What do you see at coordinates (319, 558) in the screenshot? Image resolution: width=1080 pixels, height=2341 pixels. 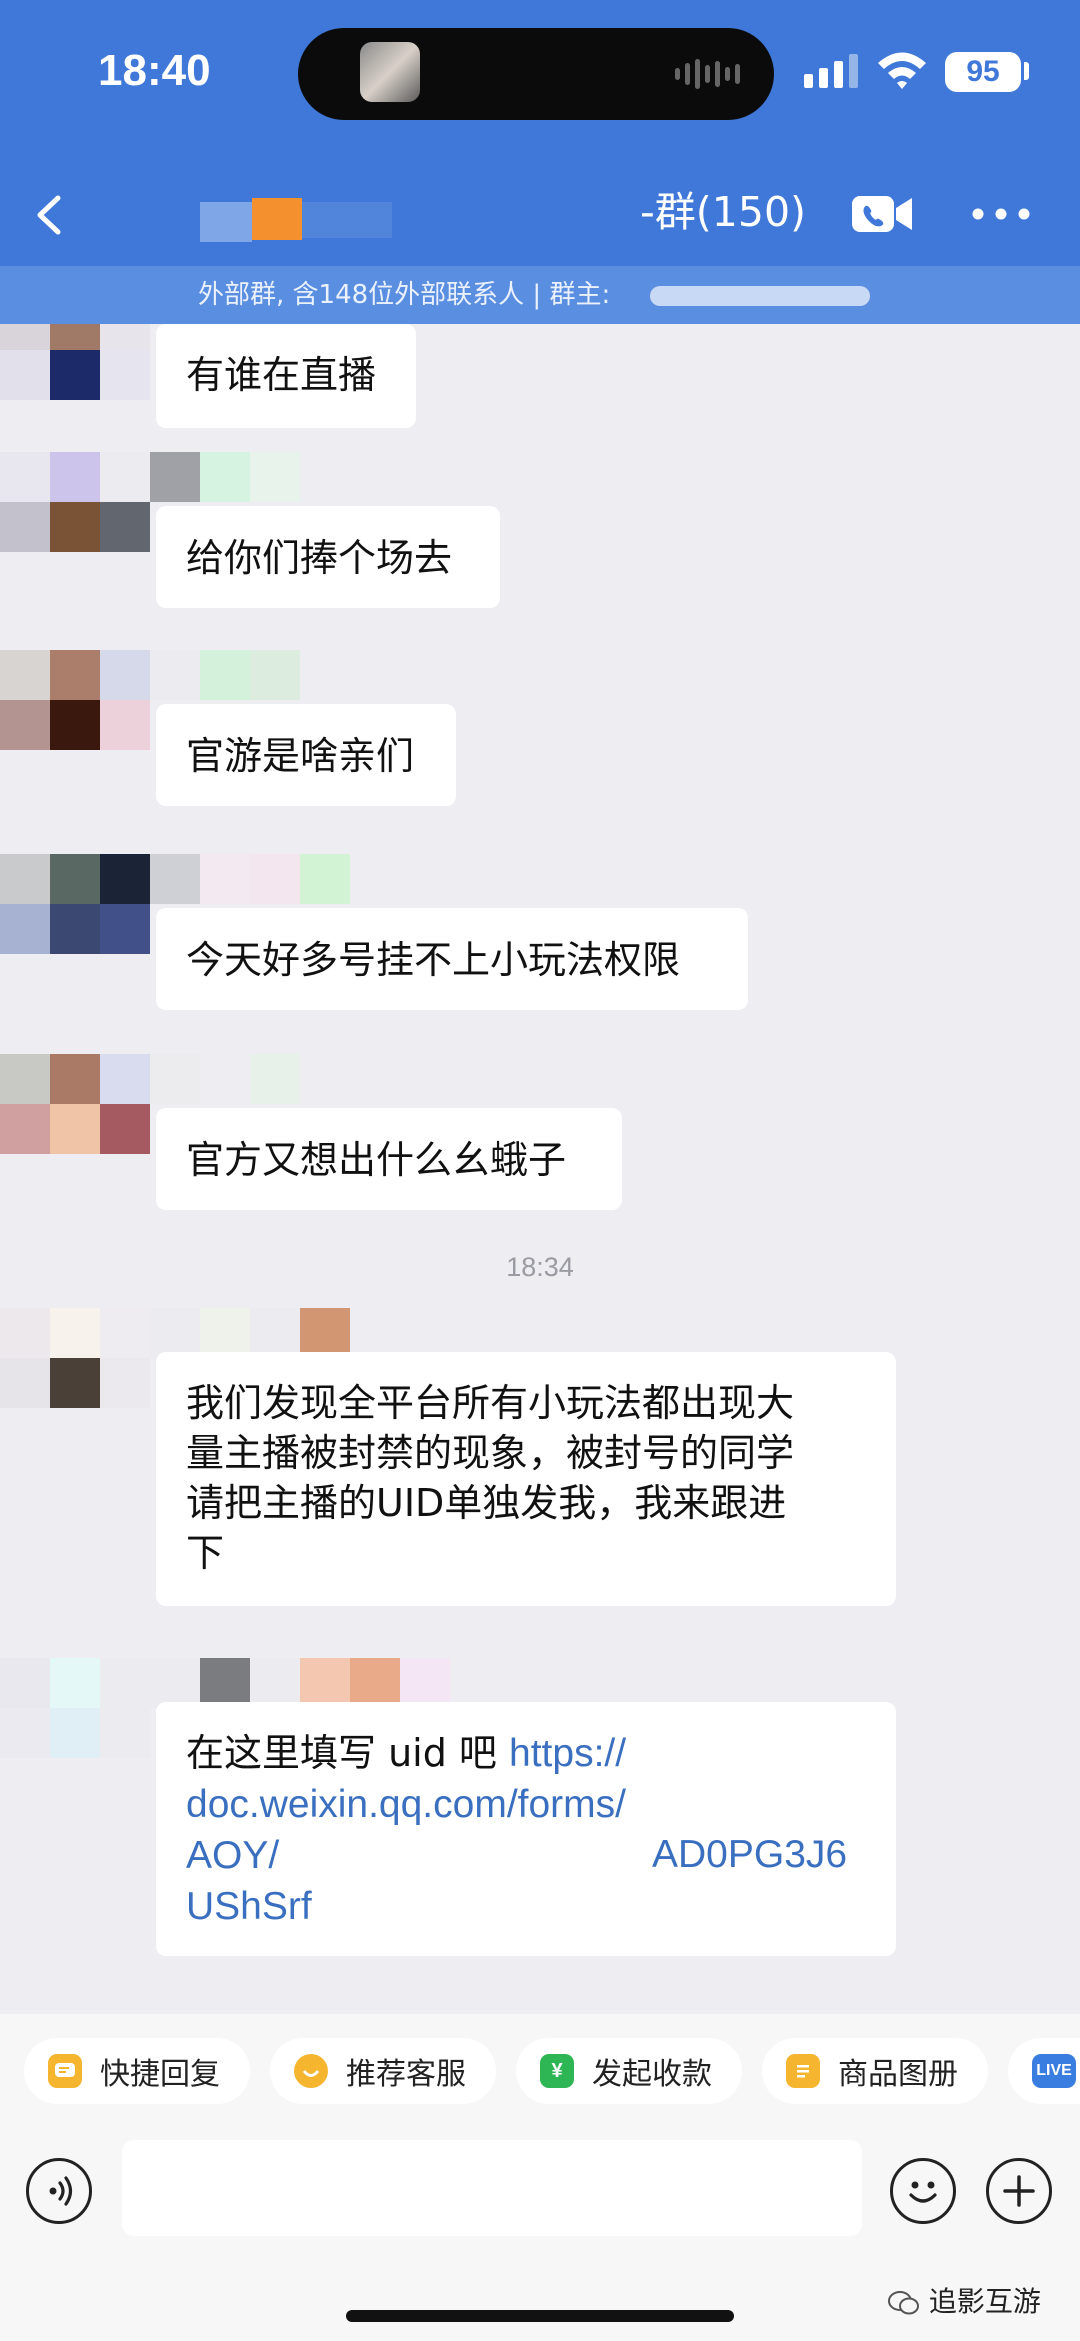 I see `message-text: 给你们捧个场去` at bounding box center [319, 558].